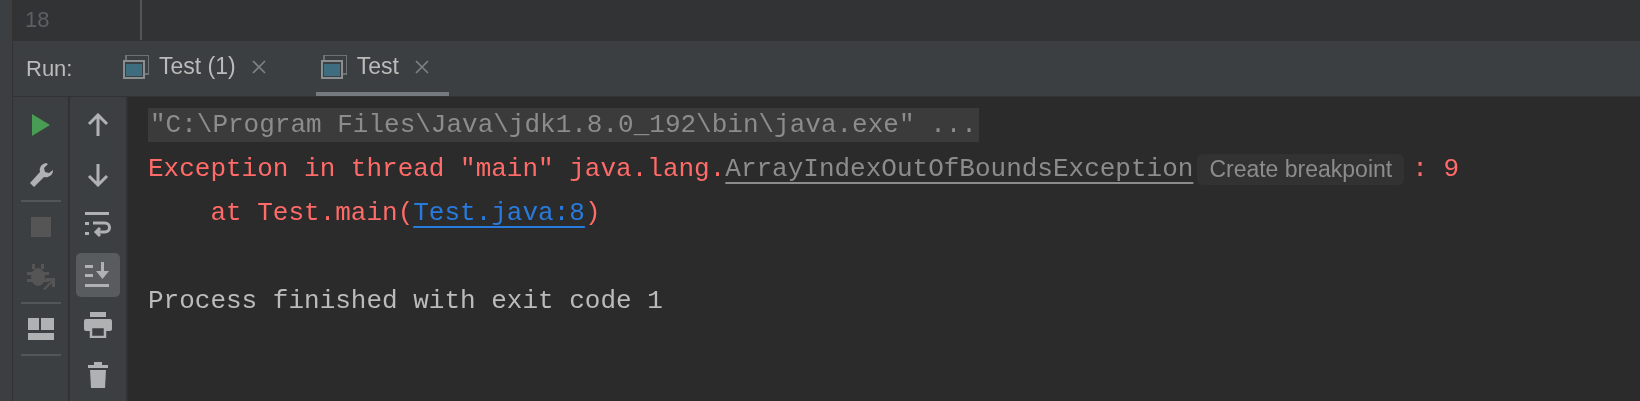  I want to click on console-text: at Test.main(, so click(311, 213).